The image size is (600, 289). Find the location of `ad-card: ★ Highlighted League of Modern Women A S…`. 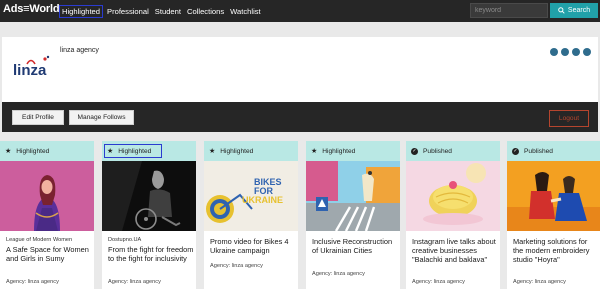

ad-card: ★ Highlighted League of Modern Women A S… is located at coordinates (47, 215).